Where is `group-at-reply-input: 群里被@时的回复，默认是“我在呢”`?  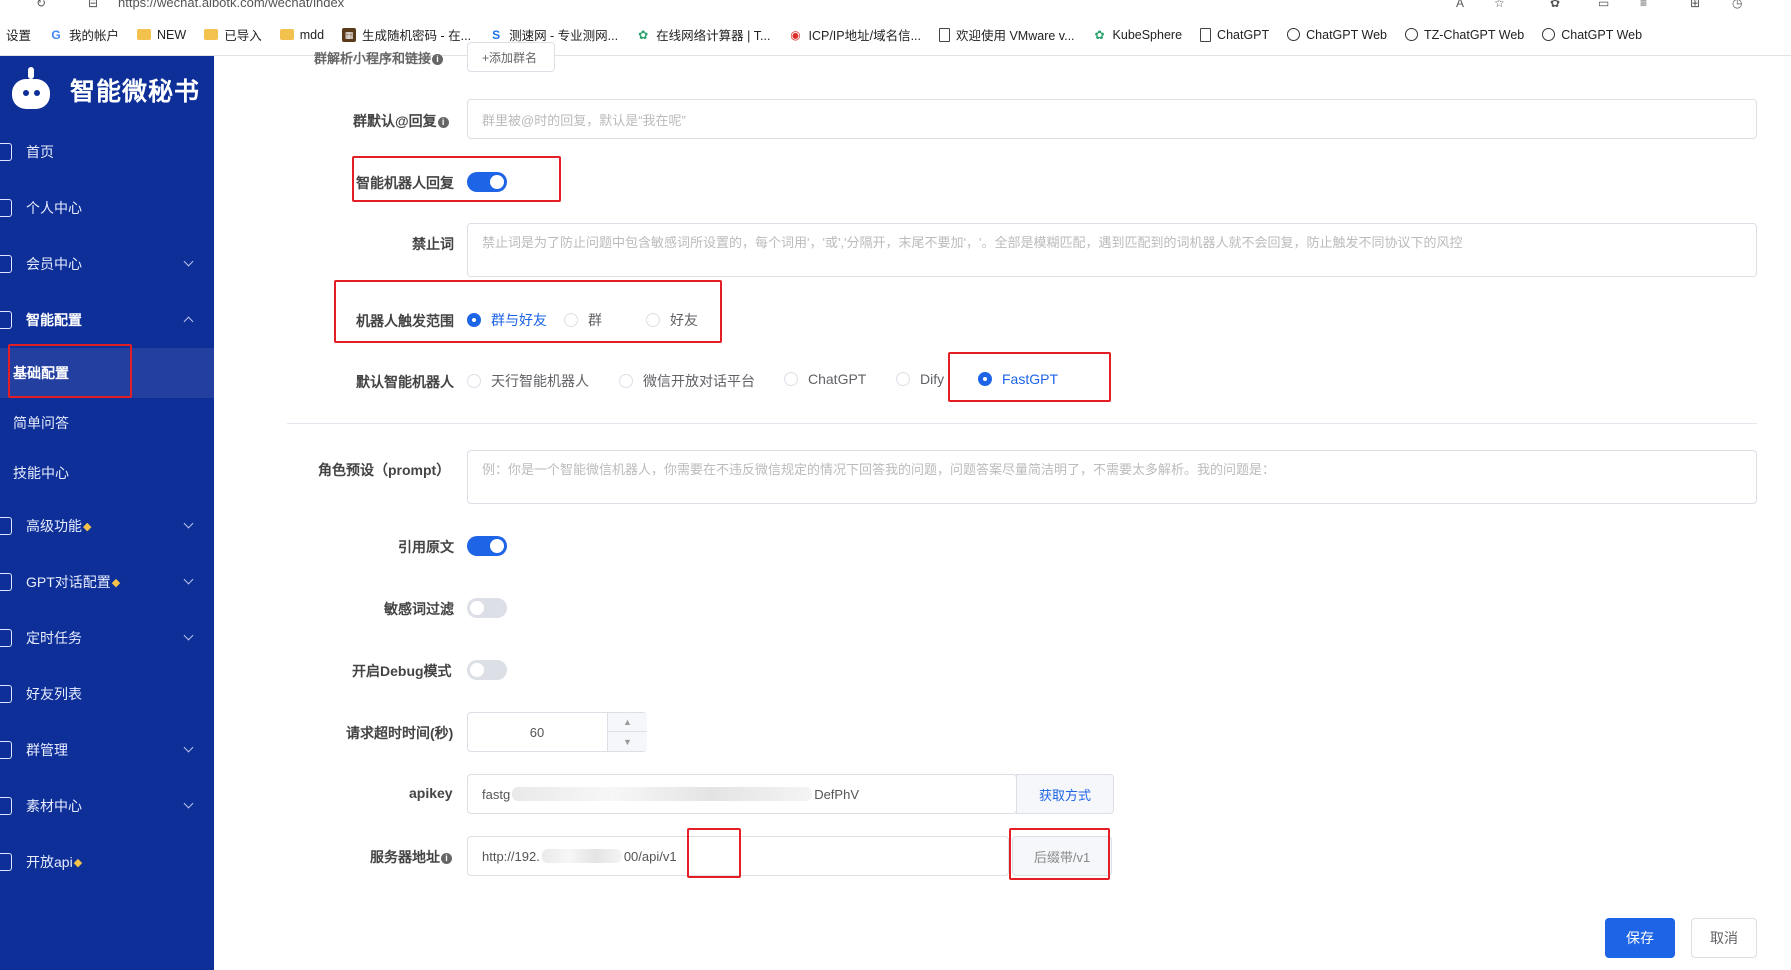
group-at-reply-input: 群里被@时的回复，默认是“我在呢” is located at coordinates (1112, 119).